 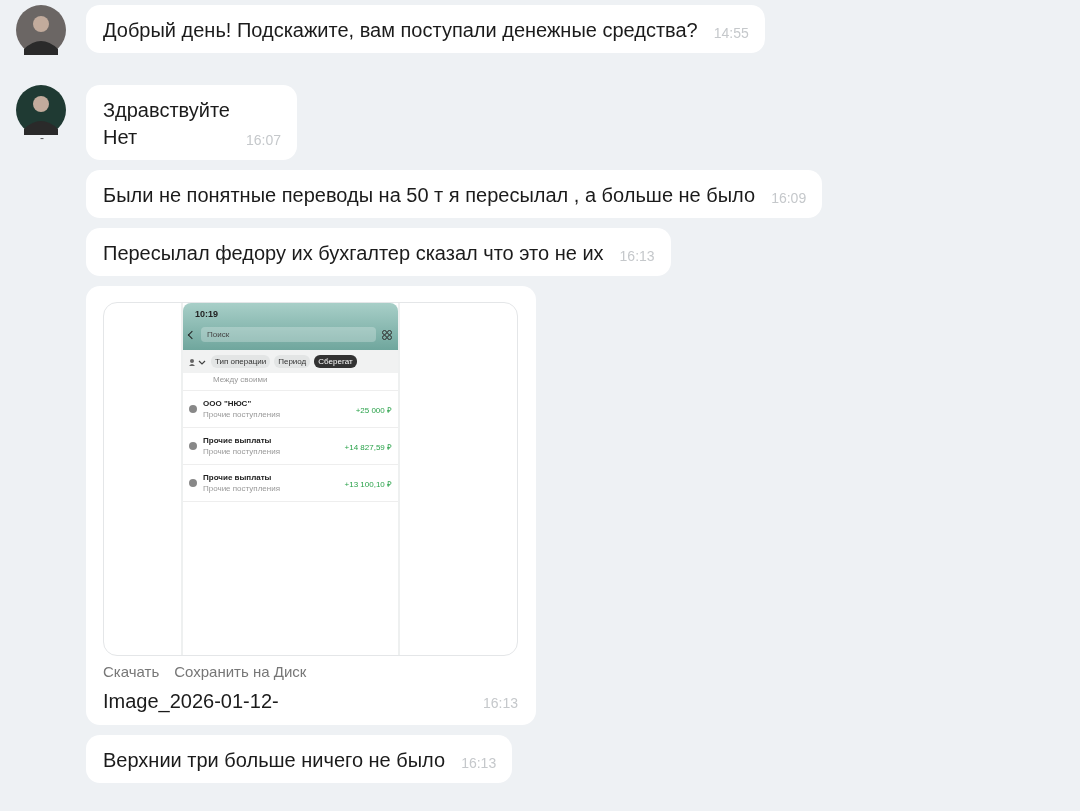 I want to click on operation-subtitle: Между своими, so click(x=290, y=382).